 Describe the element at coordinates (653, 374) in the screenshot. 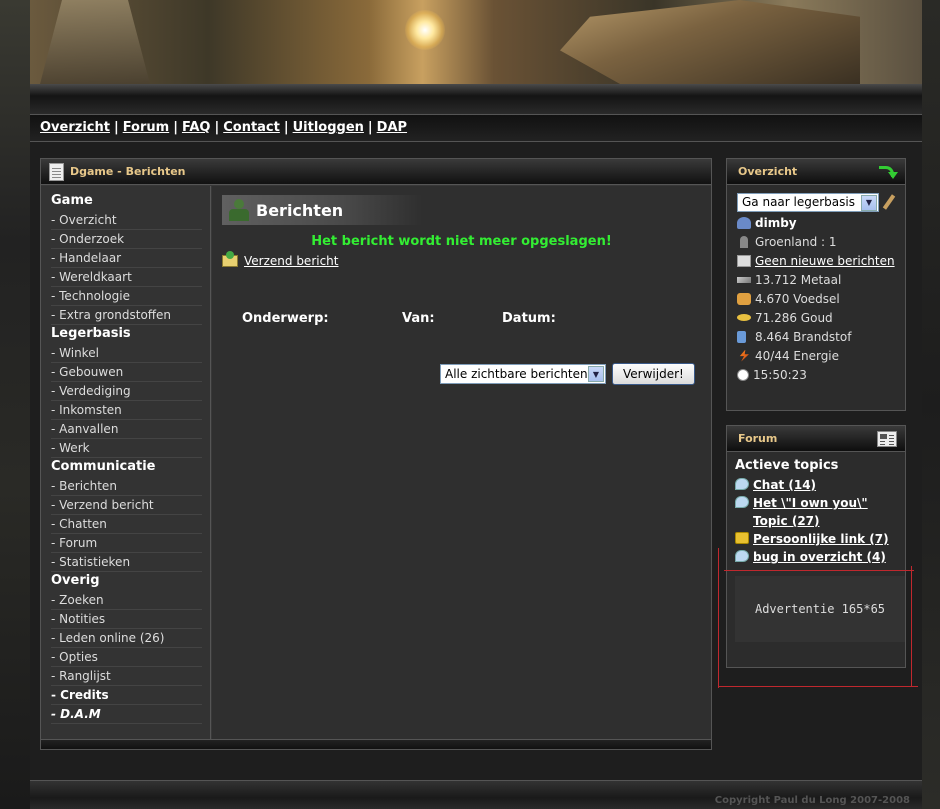

I see `delete-button: Verwijder!` at that location.